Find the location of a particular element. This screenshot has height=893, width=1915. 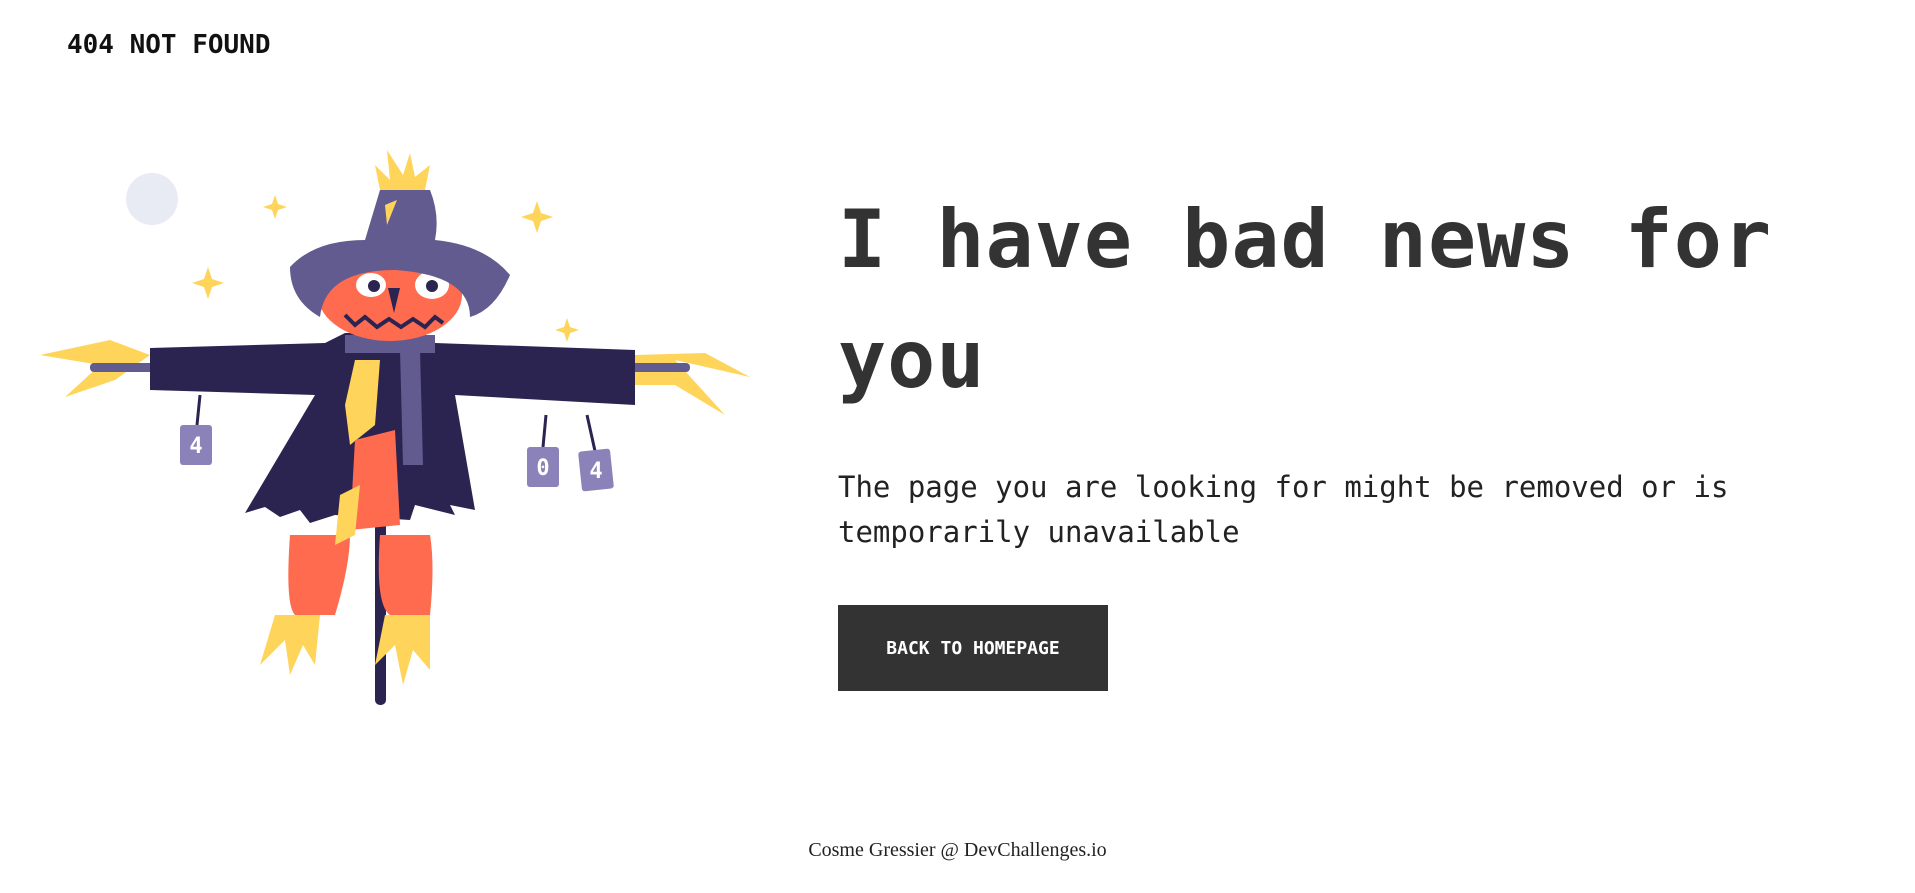

moon-icon is located at coordinates (152, 199).